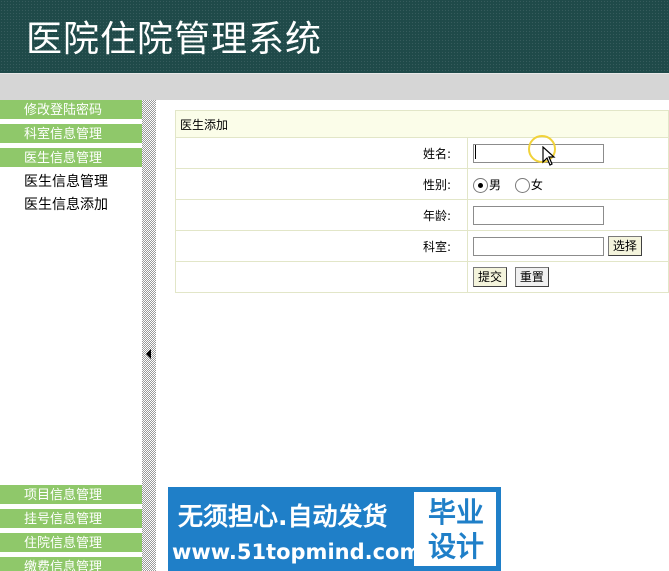 Image resolution: width=669 pixels, height=571 pixels. What do you see at coordinates (531, 277) in the screenshot?
I see `reset-button: 重置` at bounding box center [531, 277].